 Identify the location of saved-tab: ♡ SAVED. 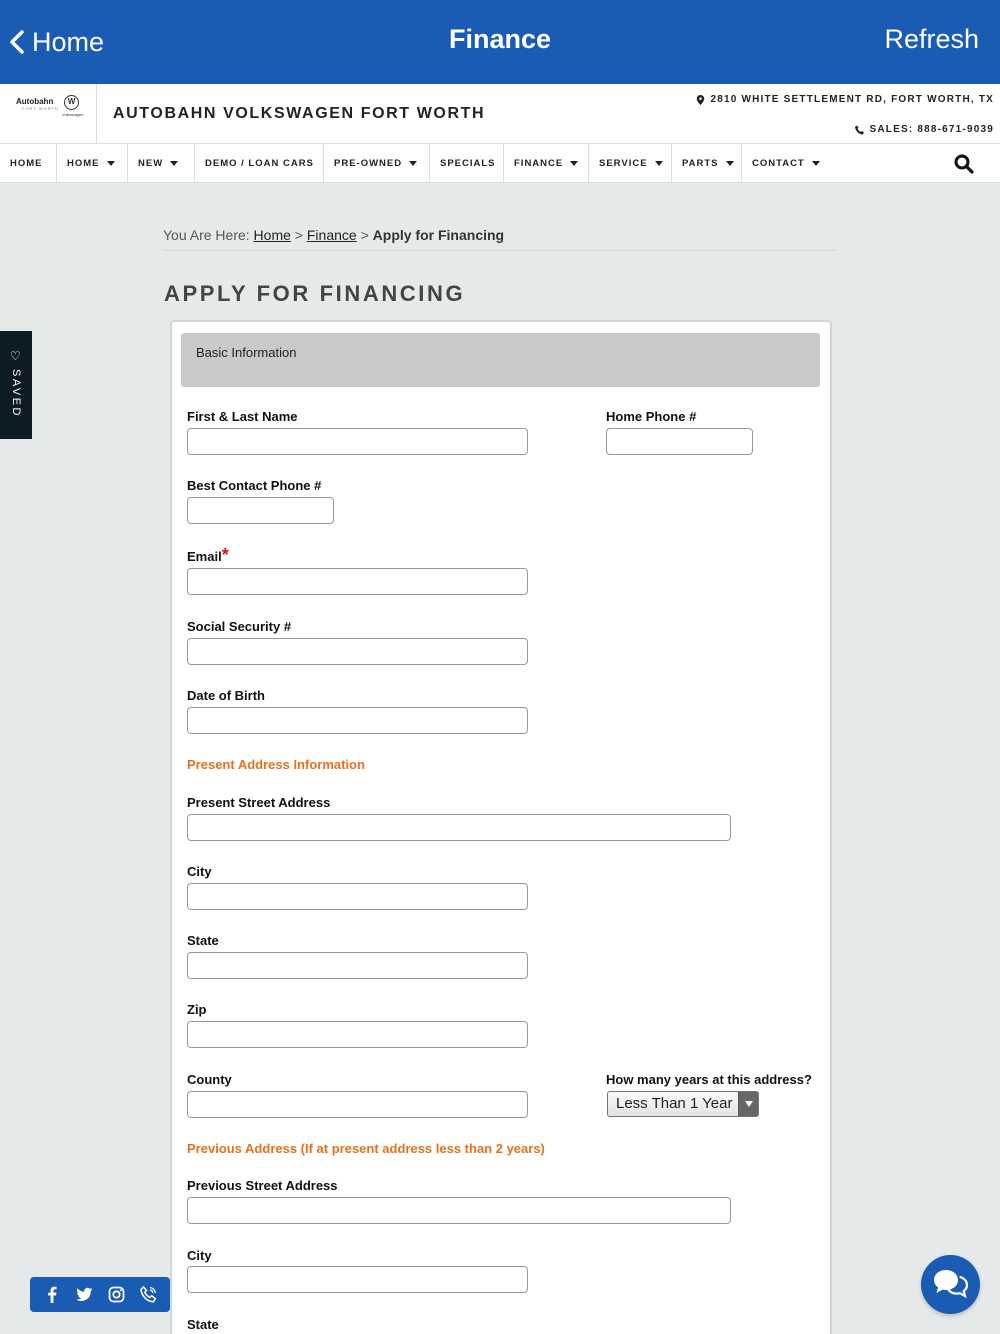
(16, 385).